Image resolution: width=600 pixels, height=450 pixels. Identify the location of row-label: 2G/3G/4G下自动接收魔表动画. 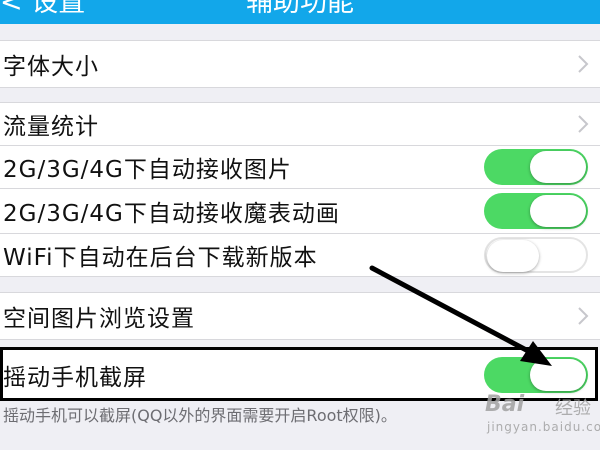
(171, 214).